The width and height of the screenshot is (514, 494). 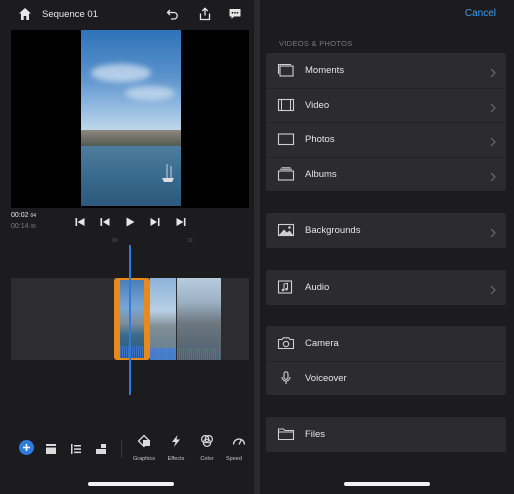 What do you see at coordinates (205, 16) in the screenshot?
I see `share-icon` at bounding box center [205, 16].